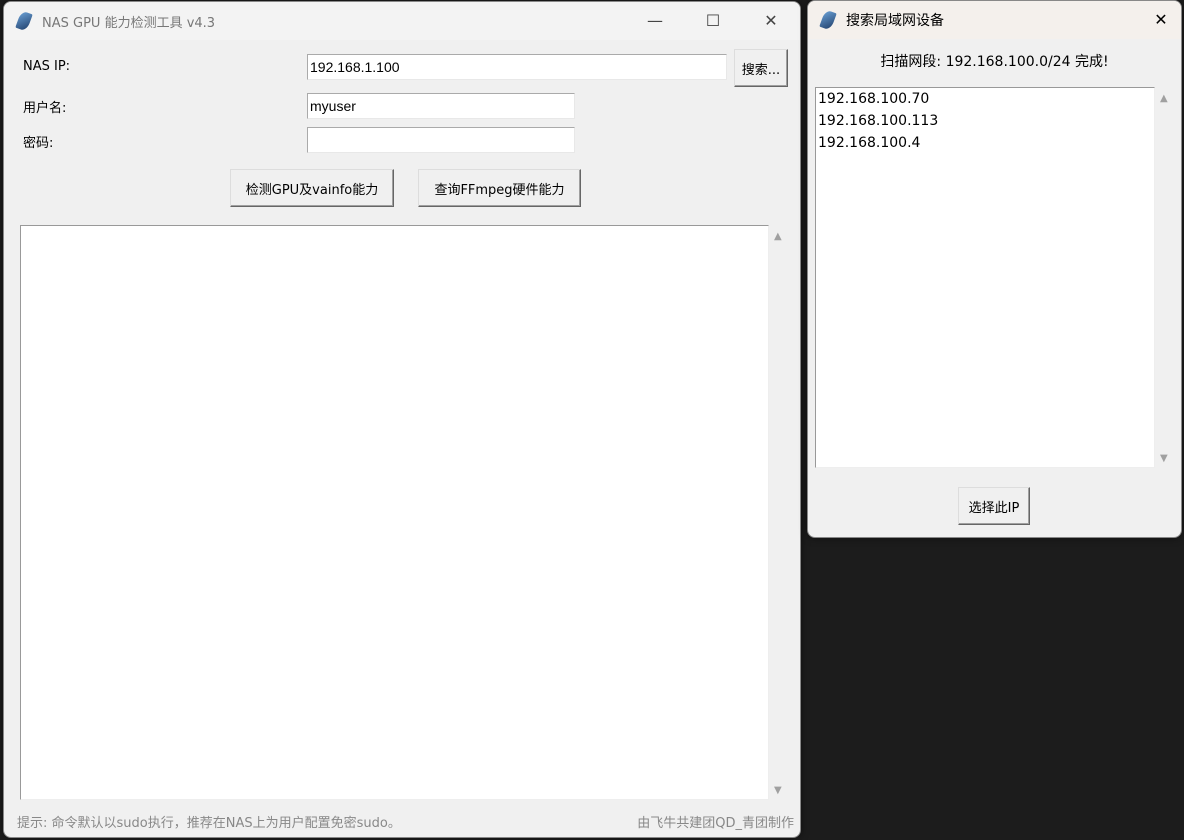  I want to click on username-input, so click(441, 106).